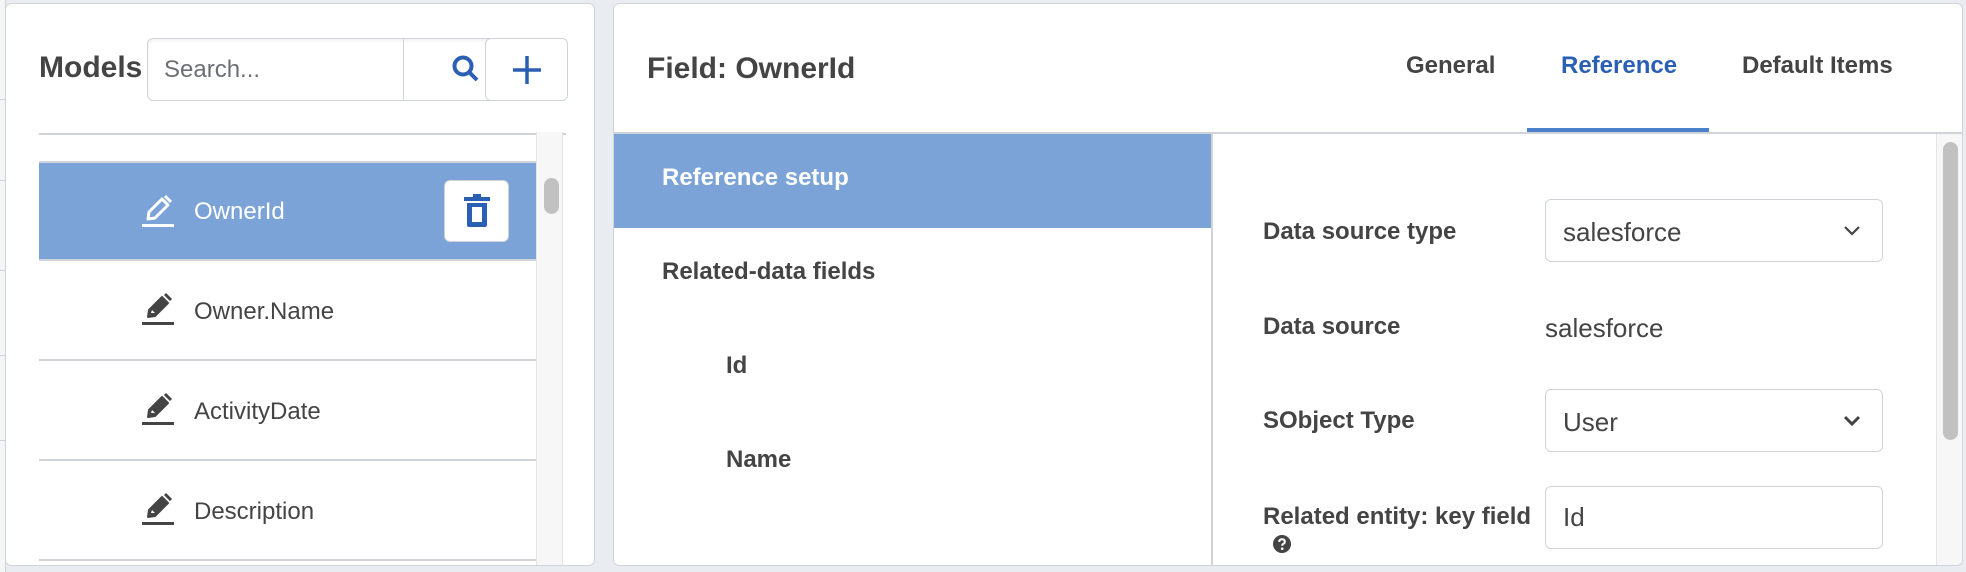 The height and width of the screenshot is (572, 1966). Describe the element at coordinates (1282, 544) in the screenshot. I see `question-circle-icon` at that location.